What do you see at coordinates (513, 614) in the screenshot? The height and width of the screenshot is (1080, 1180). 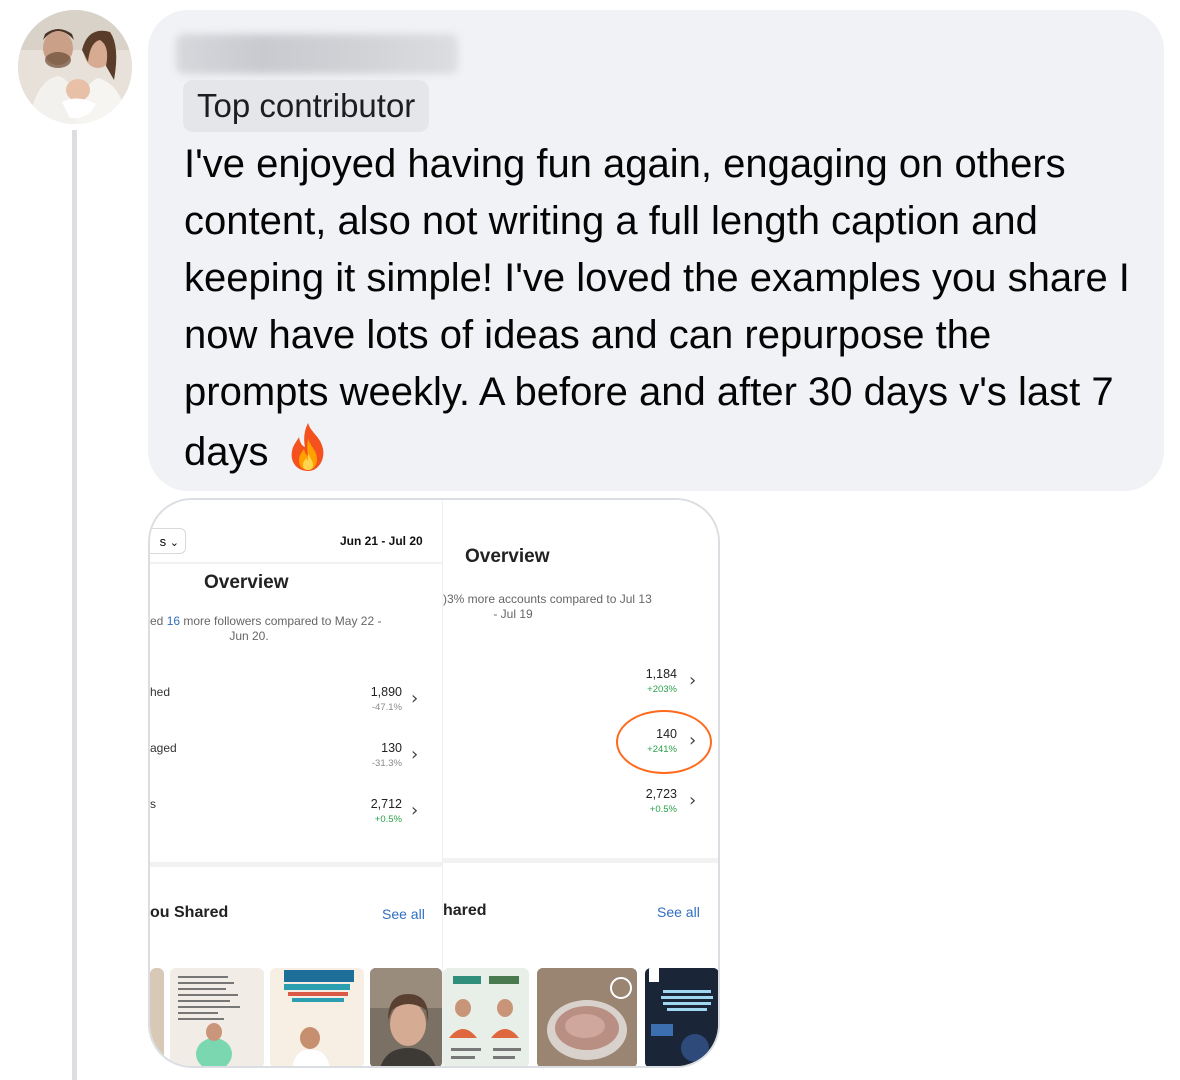 I see `overview-subtitle-line2: - Jul 19` at bounding box center [513, 614].